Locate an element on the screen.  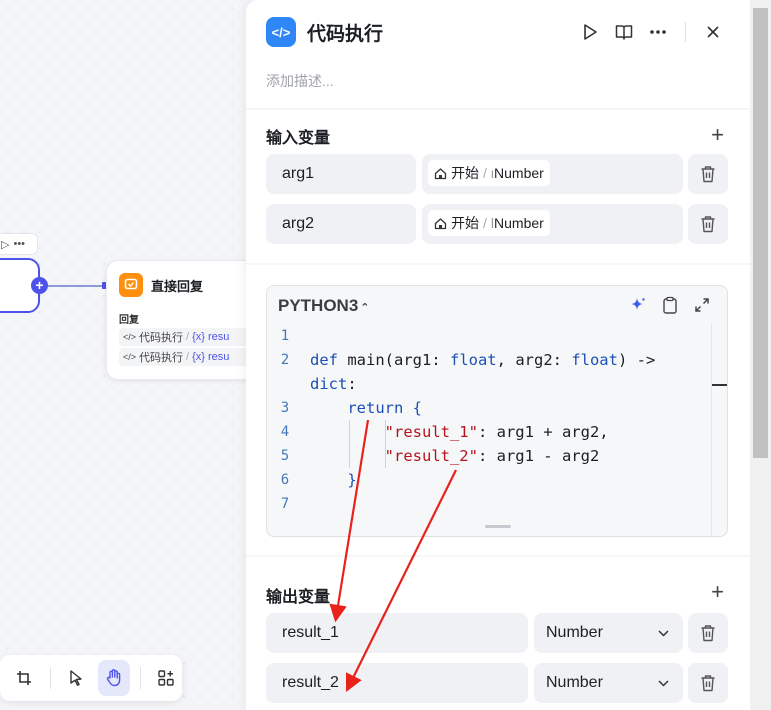
panel-header: </> 代码执行 is located at coordinates (498, 32).